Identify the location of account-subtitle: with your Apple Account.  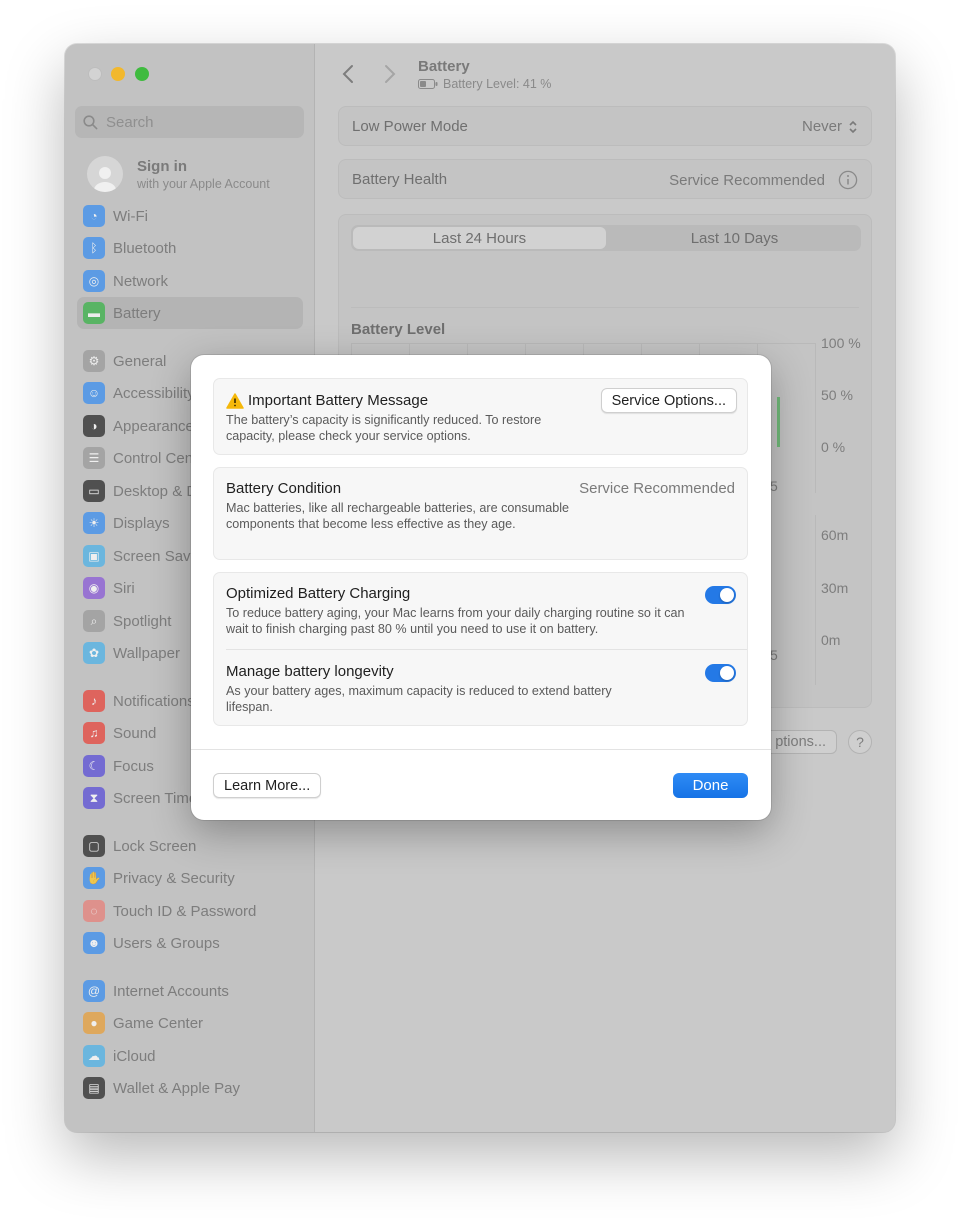
(203, 183).